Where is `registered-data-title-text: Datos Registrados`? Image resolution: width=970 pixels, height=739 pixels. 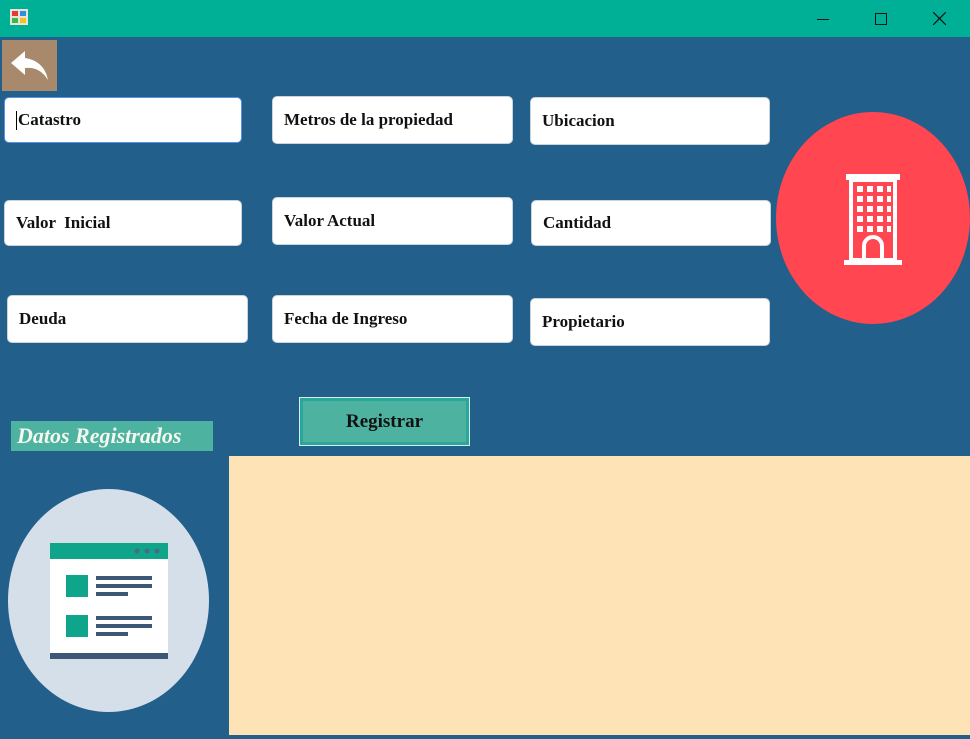
registered-data-title-text: Datos Registrados is located at coordinates (99, 435).